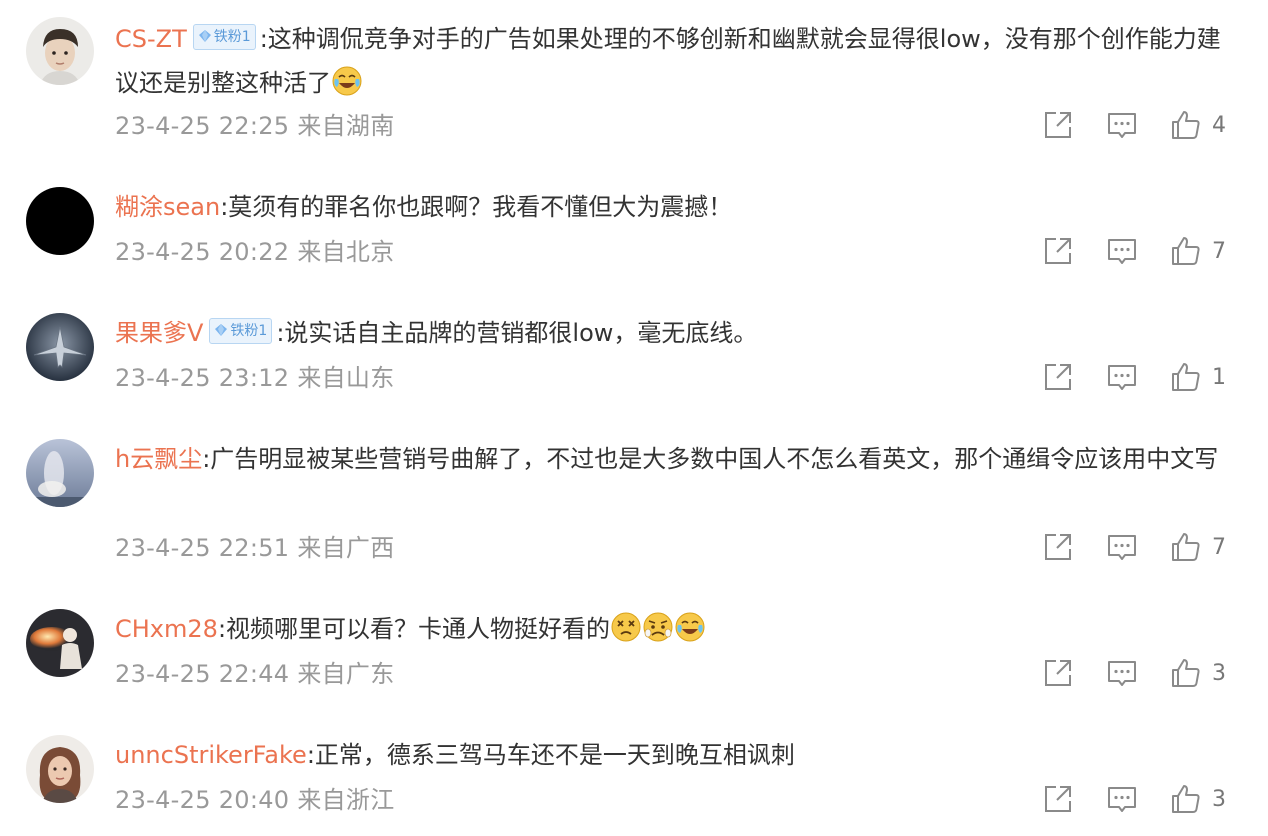 This screenshot has height=836, width=1268. I want to click on comment-meta: 23-4-25 22:25 来自湖南, so click(255, 126).